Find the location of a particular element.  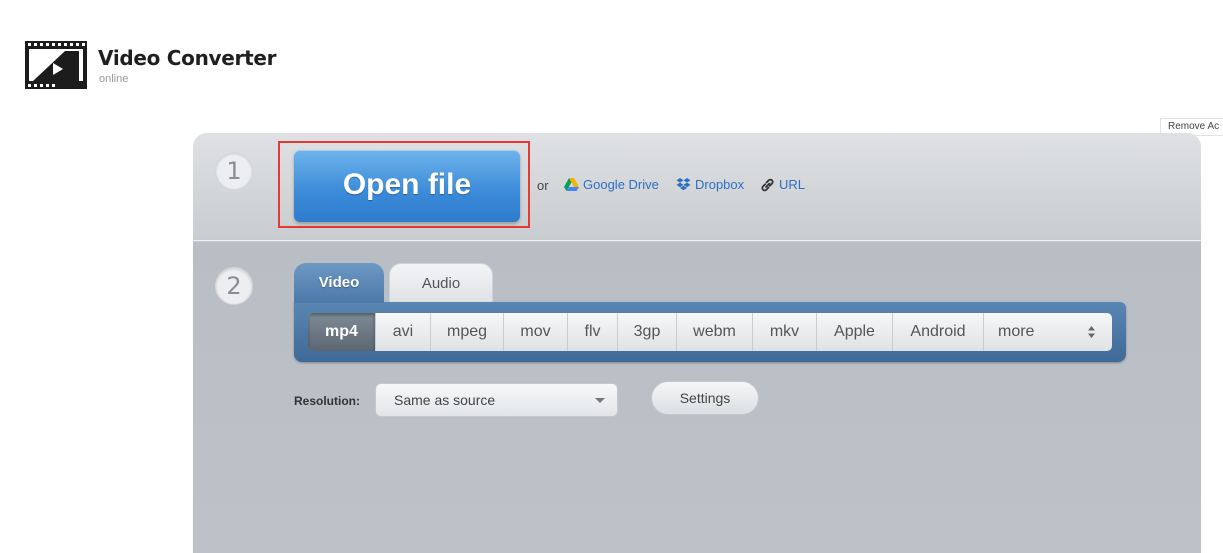

settings-button: Settings is located at coordinates (705, 398).